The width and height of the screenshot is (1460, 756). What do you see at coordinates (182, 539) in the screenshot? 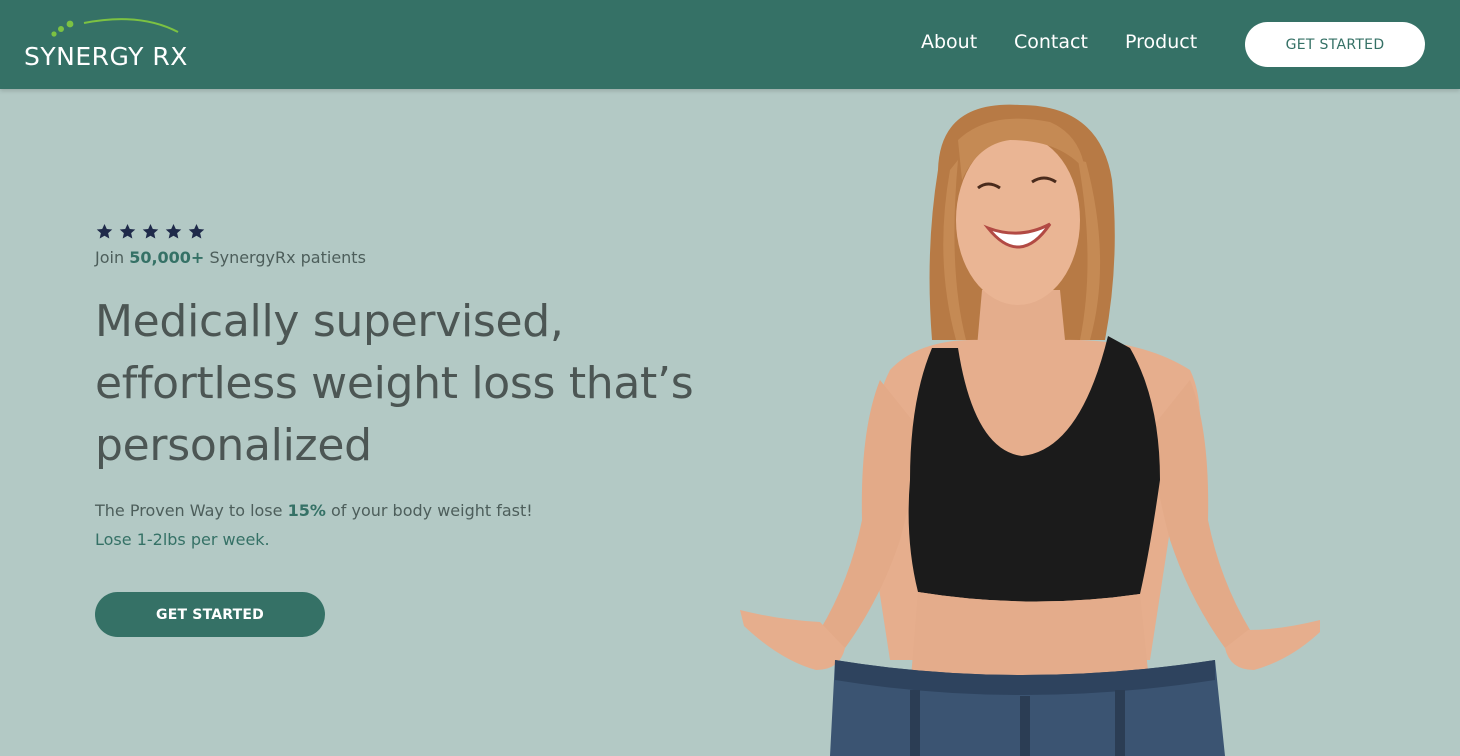
I see `hero-highlight-text: Lose 1-2lbs per week.` at bounding box center [182, 539].